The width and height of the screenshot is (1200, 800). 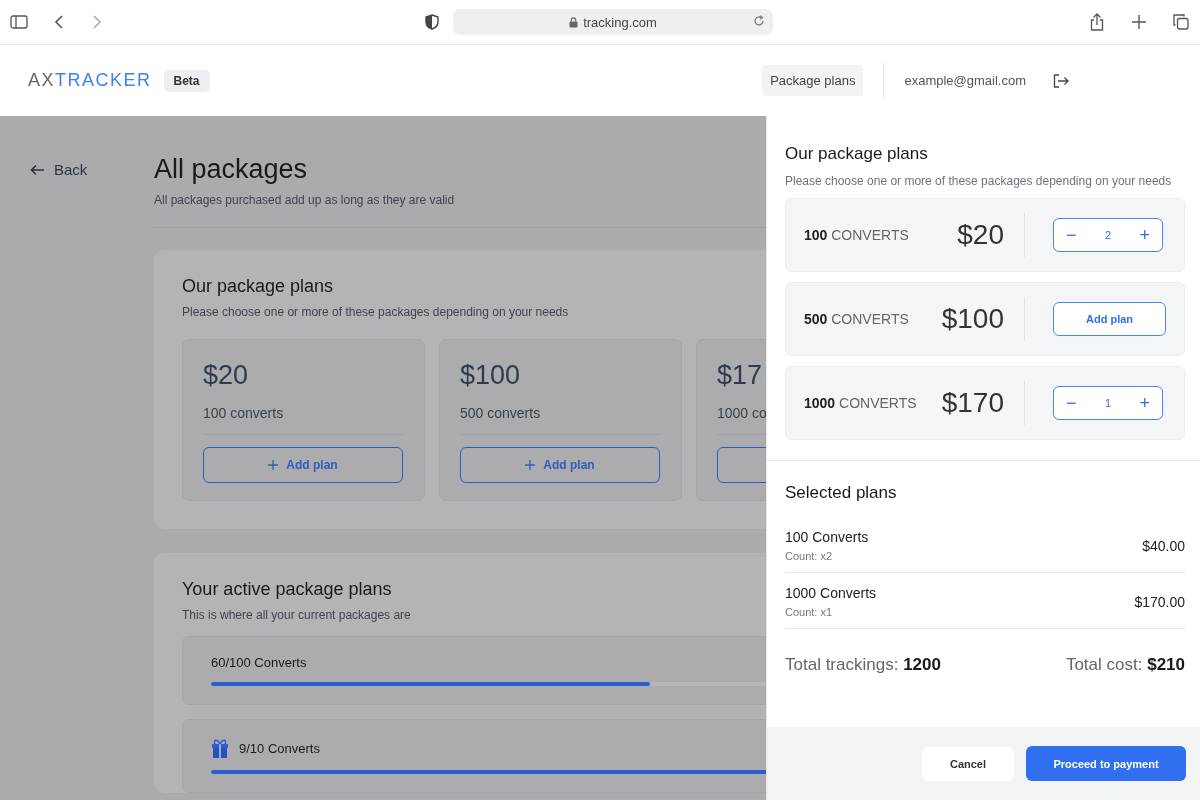 What do you see at coordinates (861, 403) in the screenshot?
I see `plan-converts: 1000 CONVERTS` at bounding box center [861, 403].